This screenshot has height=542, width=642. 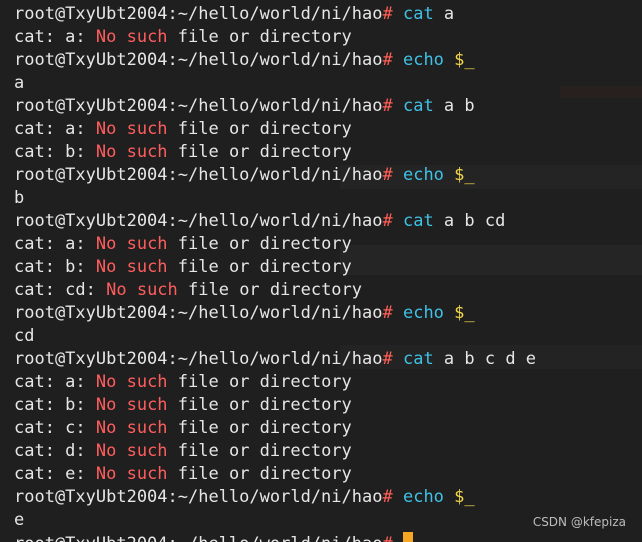 I want to click on output-text: cat: c:, so click(x=55, y=428).